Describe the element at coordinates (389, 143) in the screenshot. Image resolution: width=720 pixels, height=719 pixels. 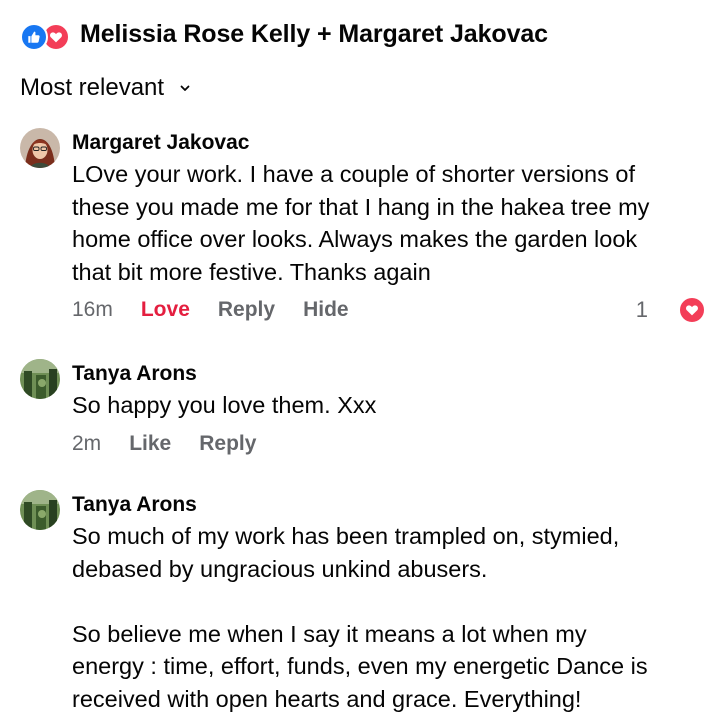
I see `comment-author: Margaret Jakovac` at that location.